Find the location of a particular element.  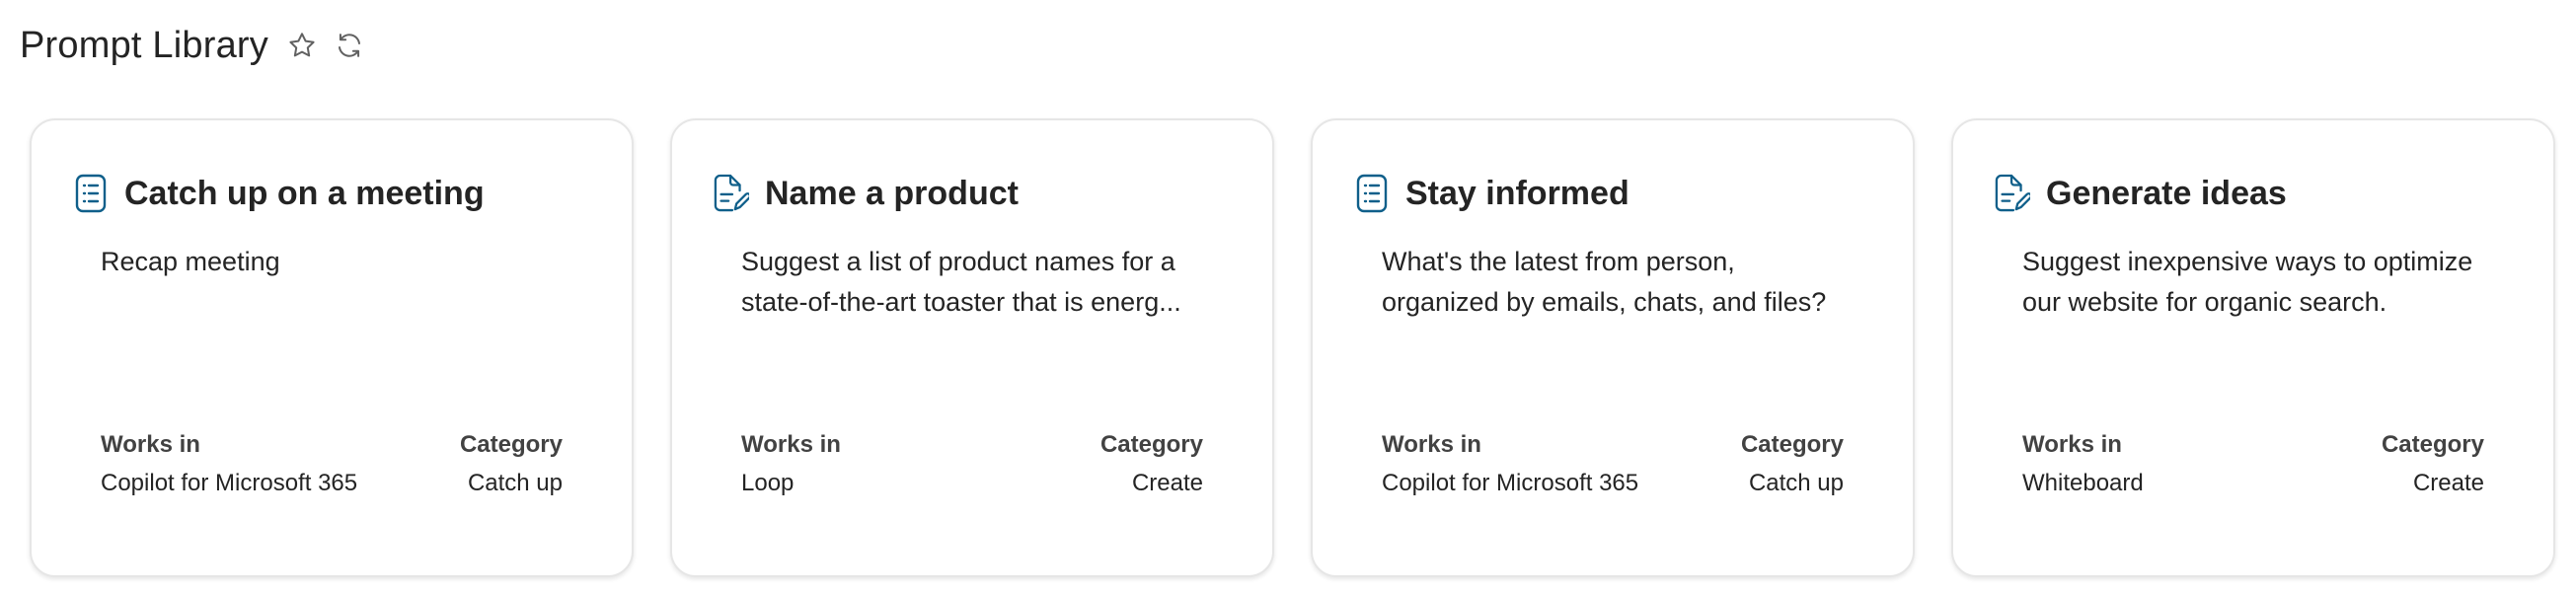

card-meta: Works in Loop Category Create is located at coordinates (972, 464).